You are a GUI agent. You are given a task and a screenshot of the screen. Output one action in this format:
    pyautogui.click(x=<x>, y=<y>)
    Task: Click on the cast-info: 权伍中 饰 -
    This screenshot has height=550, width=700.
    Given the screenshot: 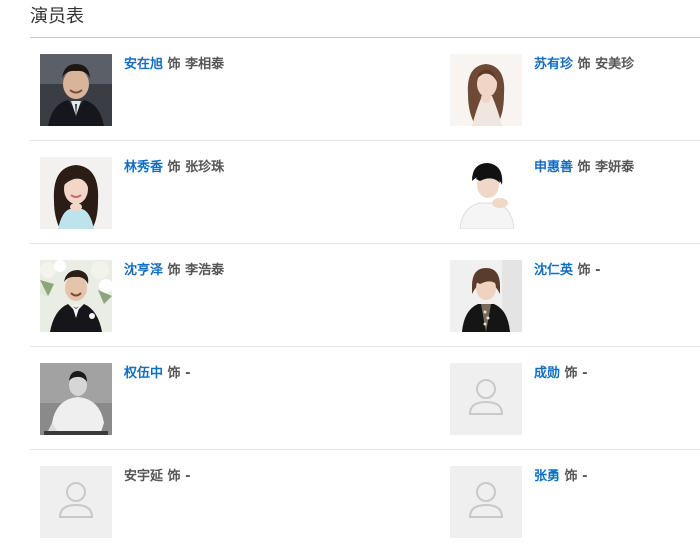 What is the action you would take?
    pyautogui.click(x=157, y=374)
    